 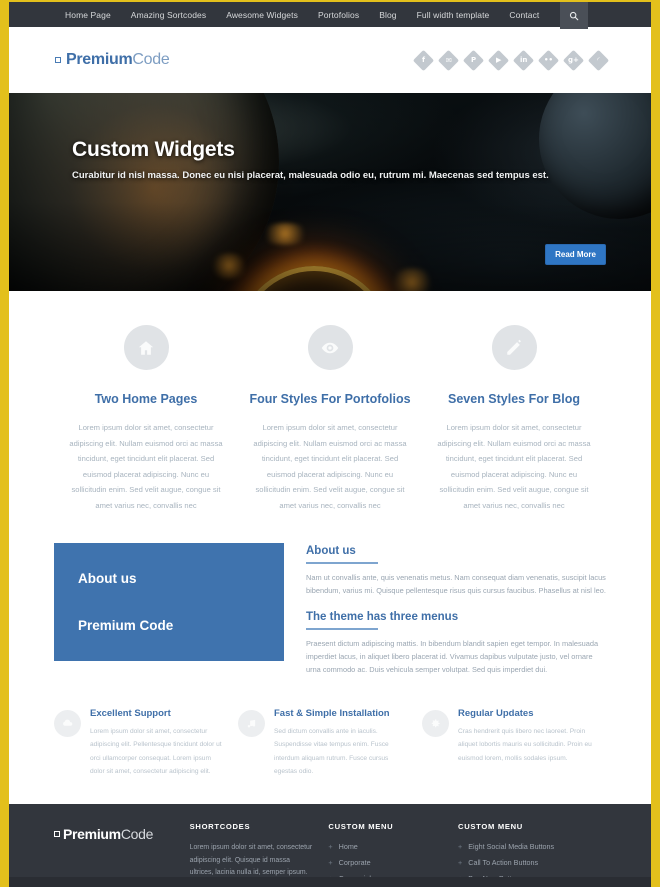 What do you see at coordinates (448, 60) in the screenshot?
I see `twitter-icon: ✉` at bounding box center [448, 60].